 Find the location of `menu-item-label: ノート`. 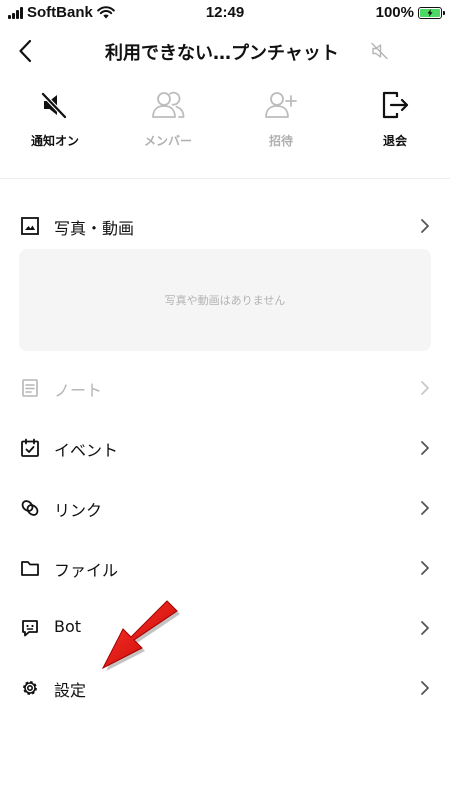

menu-item-label: ノート is located at coordinates (78, 390).